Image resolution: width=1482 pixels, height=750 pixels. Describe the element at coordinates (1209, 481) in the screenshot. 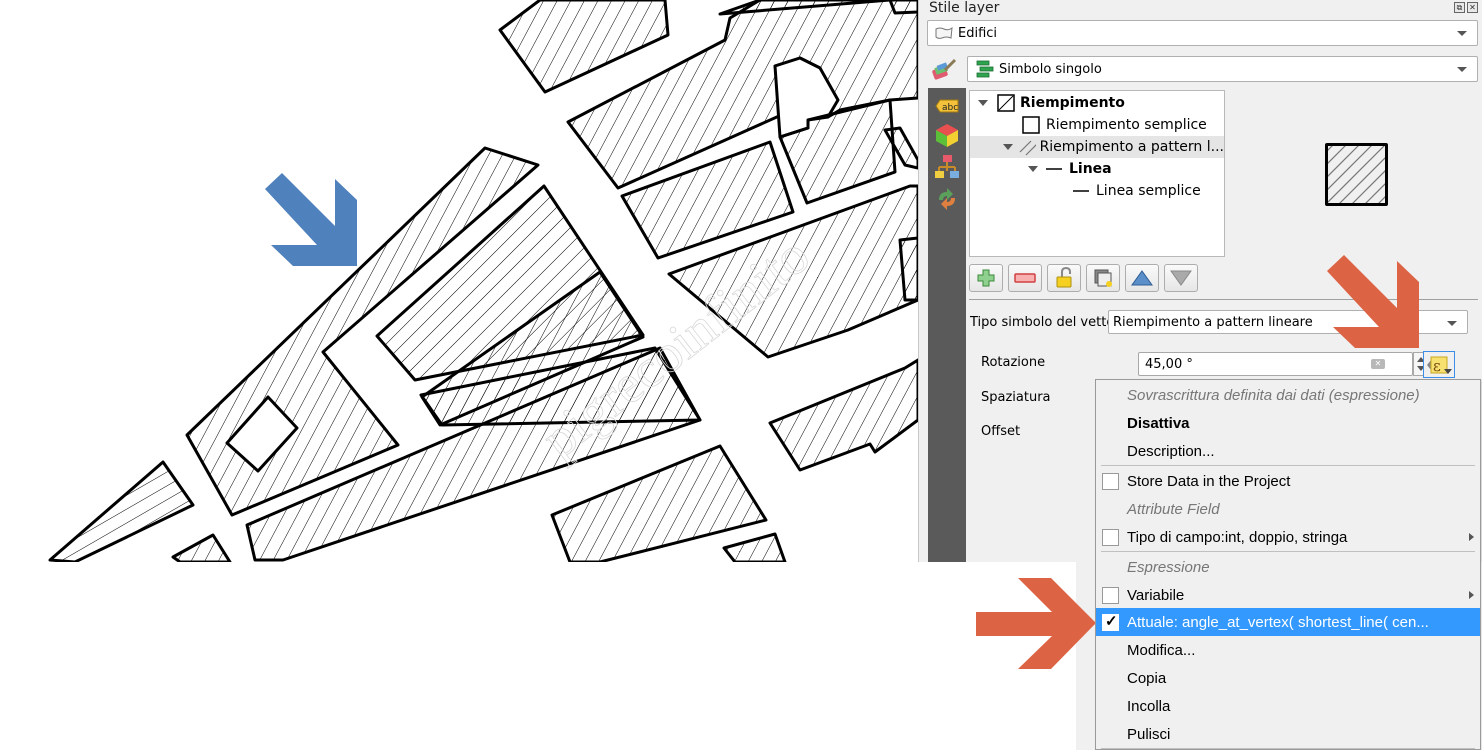

I see `menu-item-label: Store Data in the Project` at that location.